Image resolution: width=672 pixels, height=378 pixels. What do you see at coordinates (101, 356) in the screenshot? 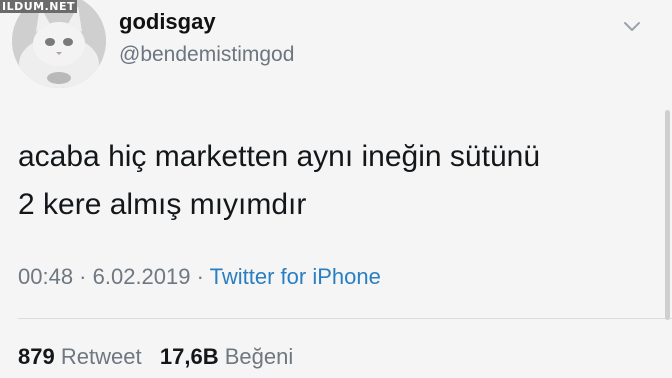
I see `retweet-label: Retweet` at bounding box center [101, 356].